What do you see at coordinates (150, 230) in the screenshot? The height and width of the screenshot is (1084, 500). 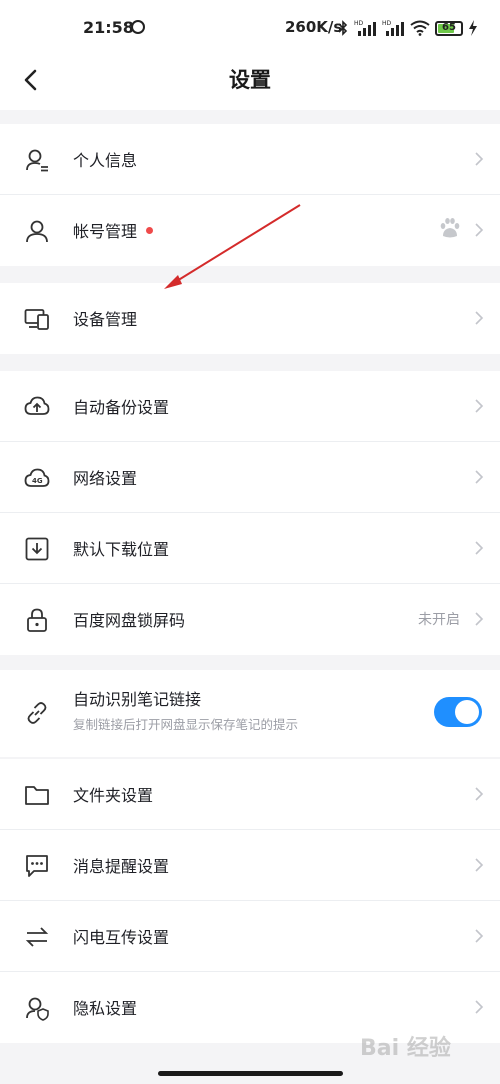 I see `red-dot-badge` at bounding box center [150, 230].